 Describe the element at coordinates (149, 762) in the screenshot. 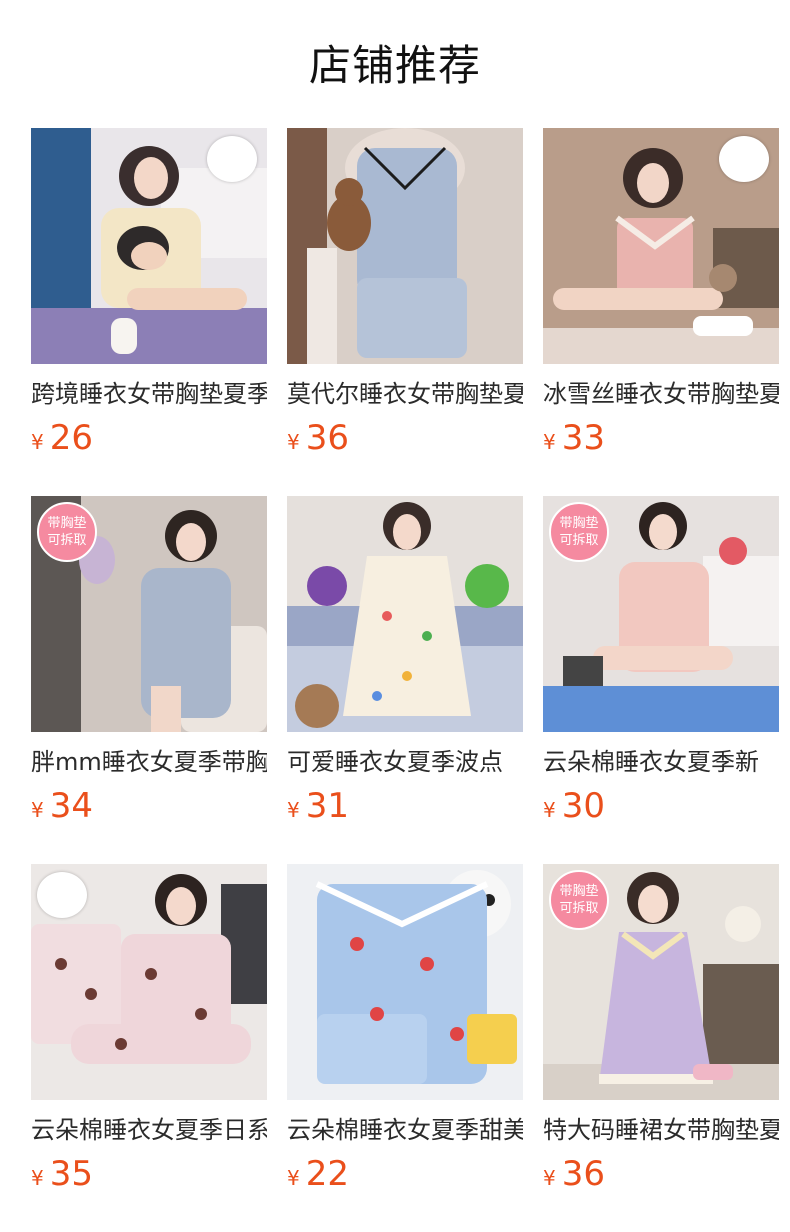

I see `product-name: 胖mm睡衣女夏季带胸` at that location.